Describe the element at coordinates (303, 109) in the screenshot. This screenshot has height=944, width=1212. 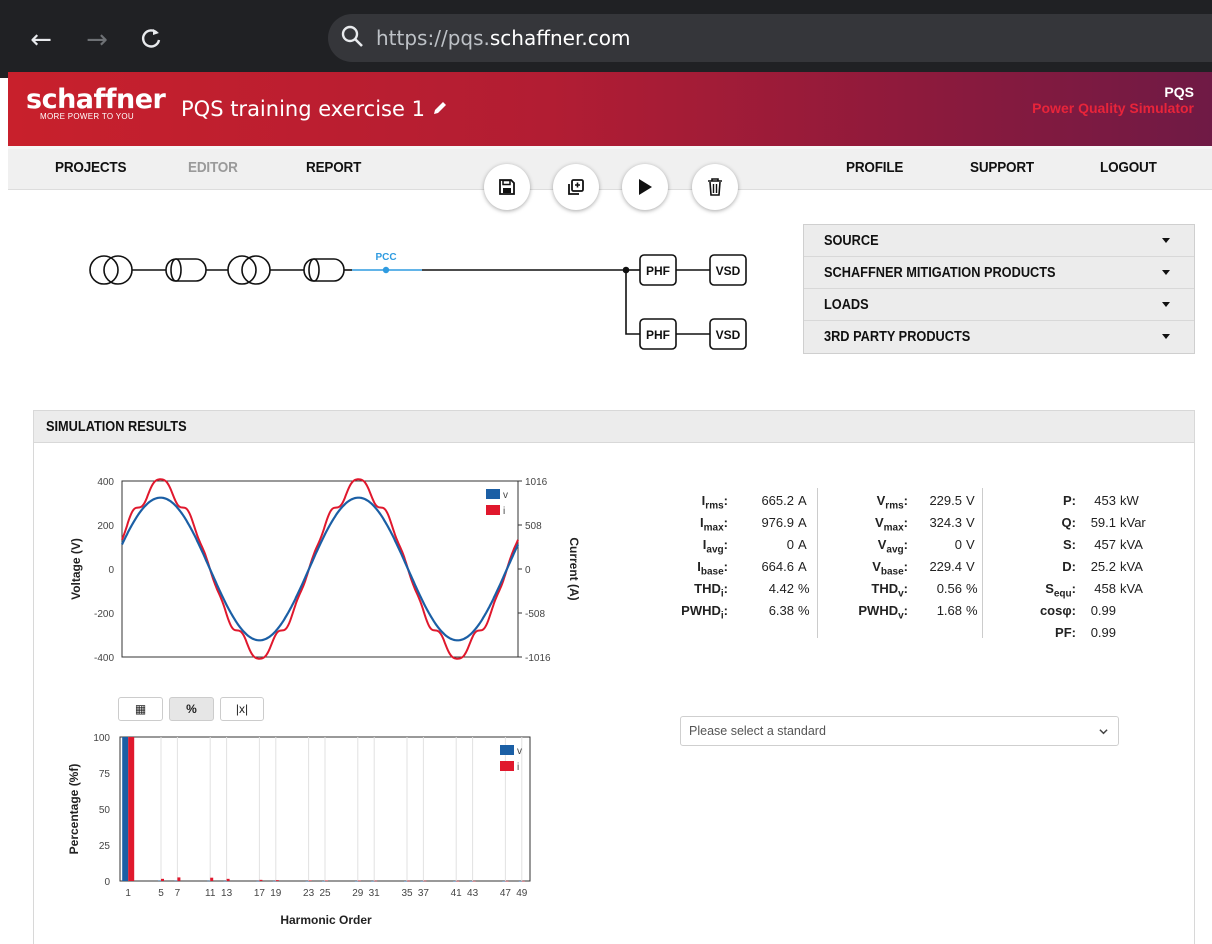
I see `project-title: PQS training exercise 1` at that location.